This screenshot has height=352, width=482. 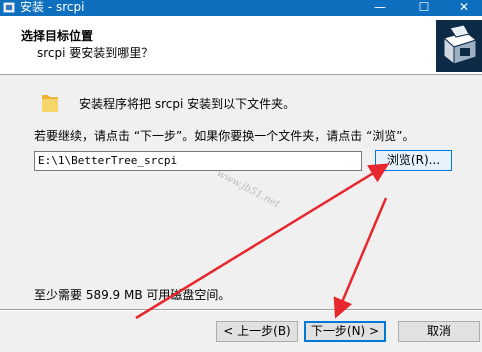 I want to click on minimize-button: —, so click(x=380, y=8).